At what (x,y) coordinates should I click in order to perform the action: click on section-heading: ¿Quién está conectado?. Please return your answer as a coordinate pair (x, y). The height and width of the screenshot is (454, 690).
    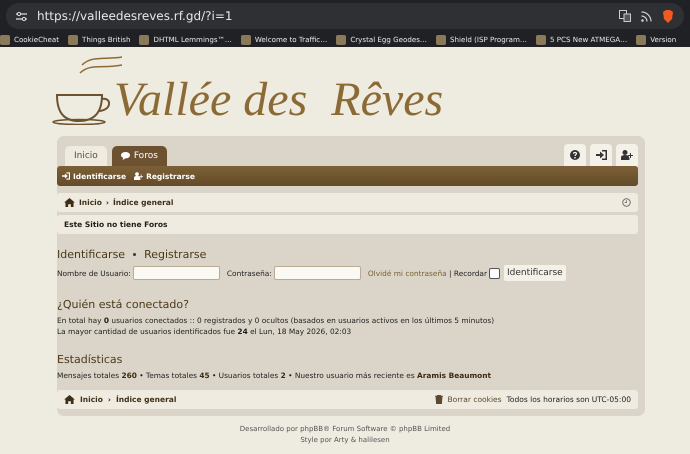
    Looking at the image, I should click on (123, 304).